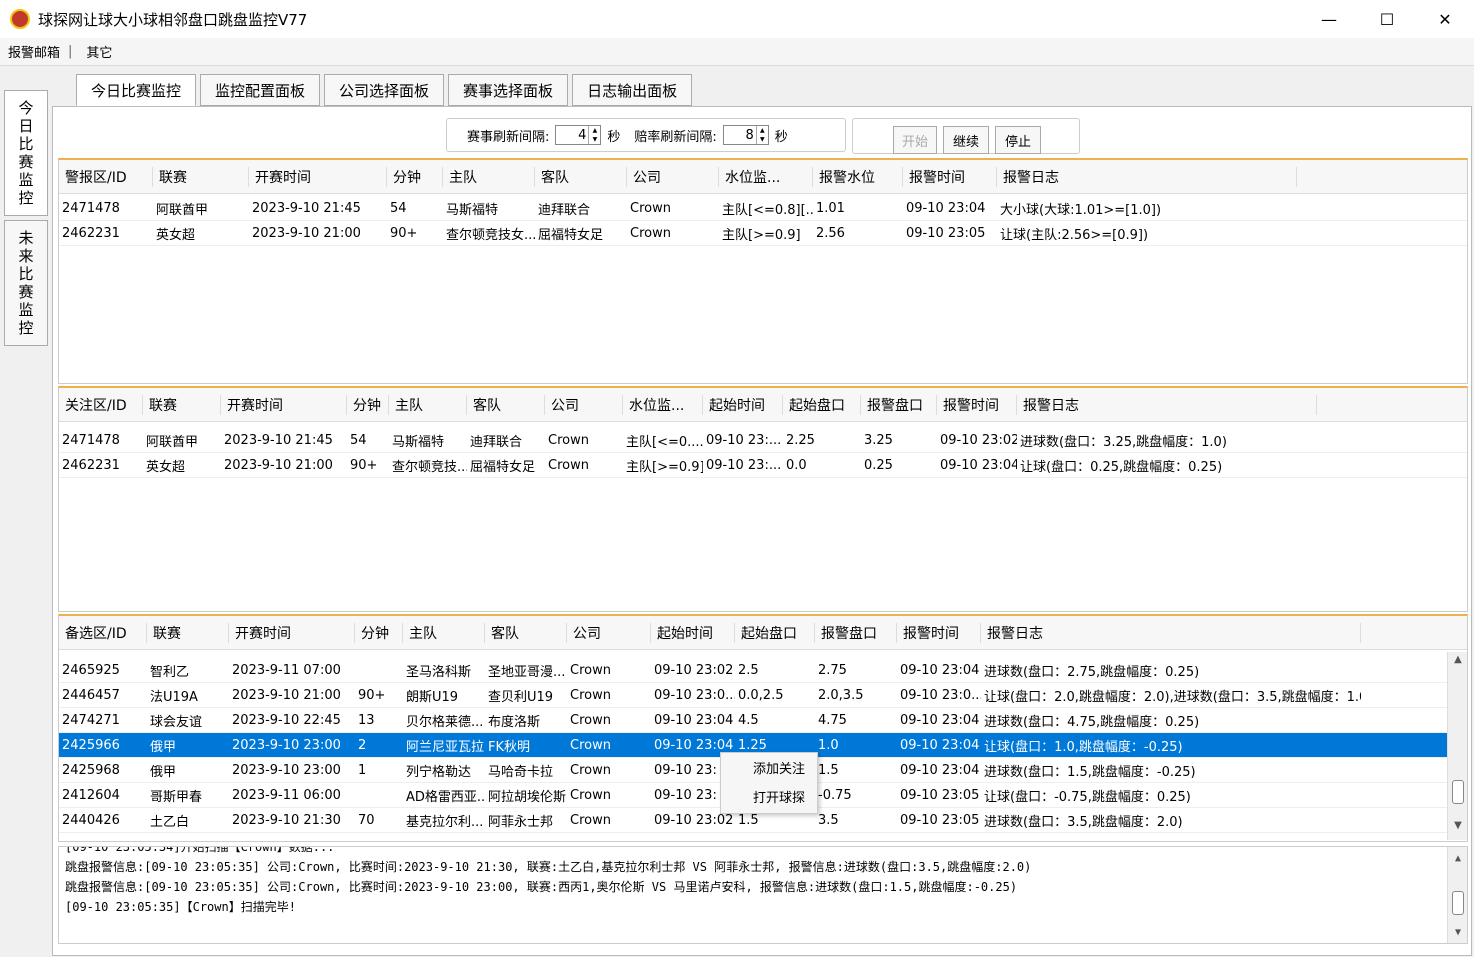 This screenshot has width=1474, height=957. Describe the element at coordinates (1445, 19) in the screenshot. I see `close-button: ✕` at that location.